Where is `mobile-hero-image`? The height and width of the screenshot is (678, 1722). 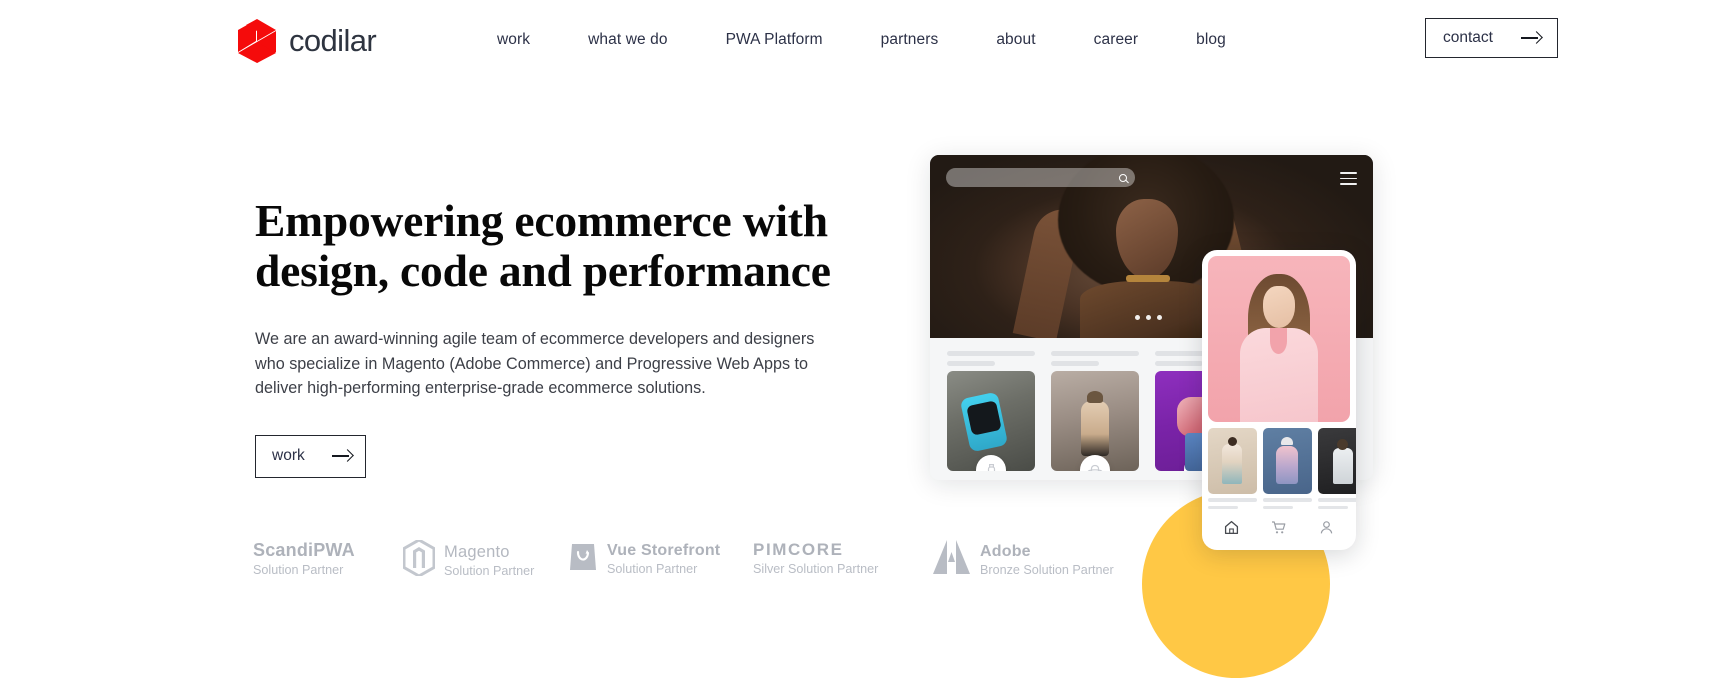 mobile-hero-image is located at coordinates (1279, 339).